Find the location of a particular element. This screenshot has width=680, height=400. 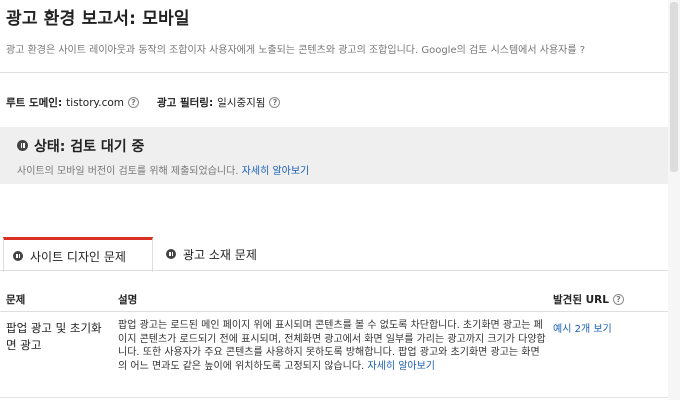

found-url-header-label: 발견된 URL is located at coordinates (581, 300).